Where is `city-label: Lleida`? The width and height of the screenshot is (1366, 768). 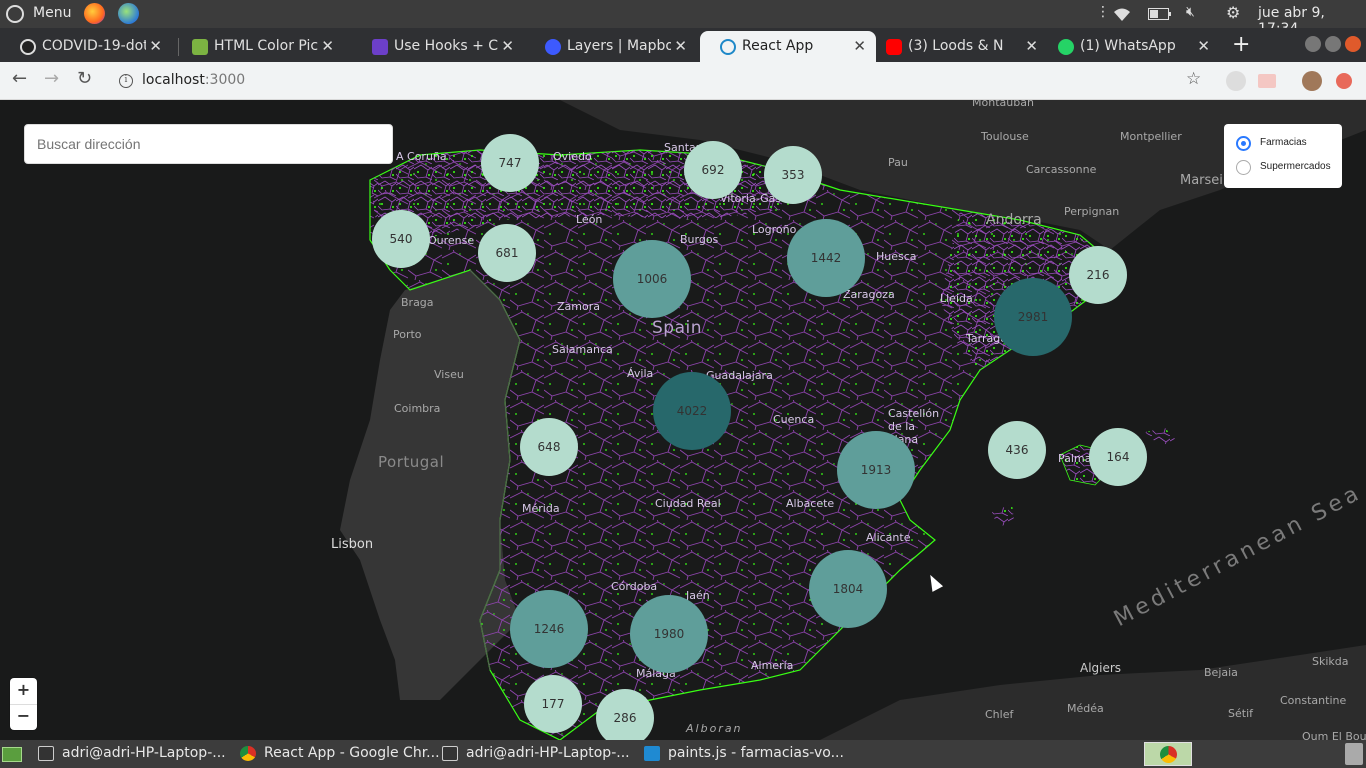
city-label: Lleida is located at coordinates (956, 298).